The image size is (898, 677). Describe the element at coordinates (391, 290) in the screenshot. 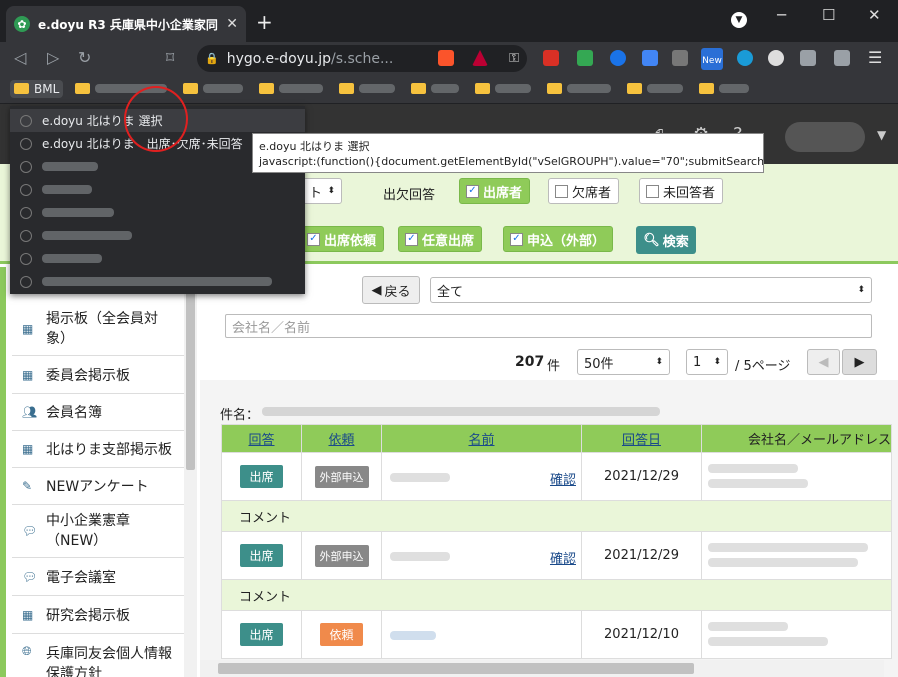

I see `back-button: ◀ 戻る` at that location.